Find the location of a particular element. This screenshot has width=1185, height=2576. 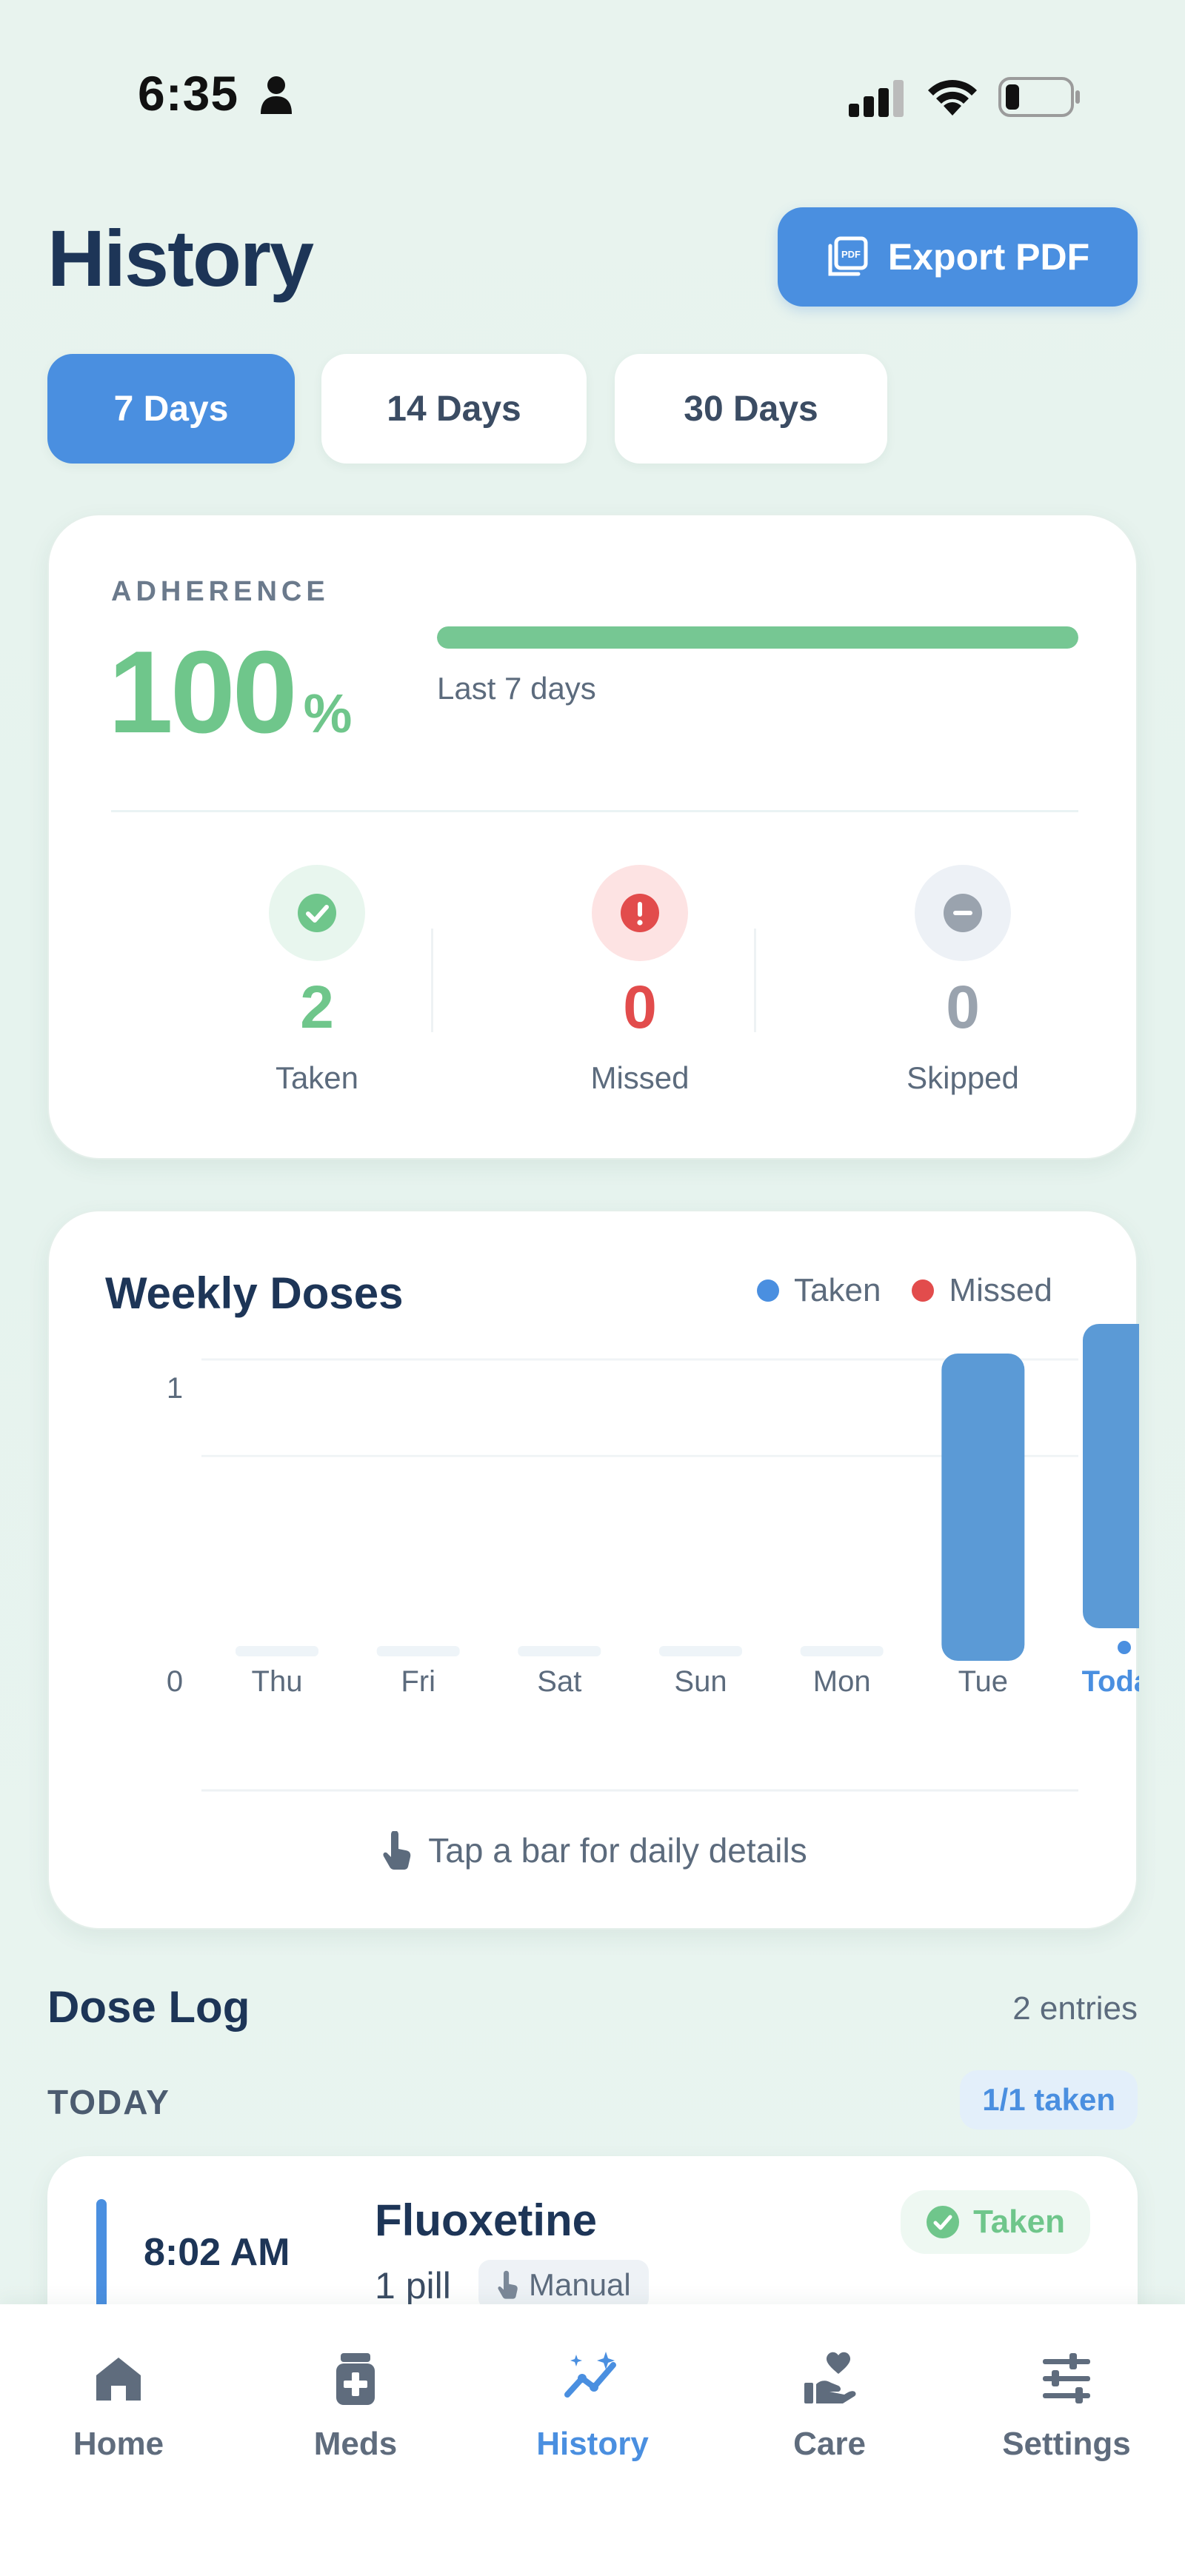

pdf-icon: PDF is located at coordinates (848, 256).